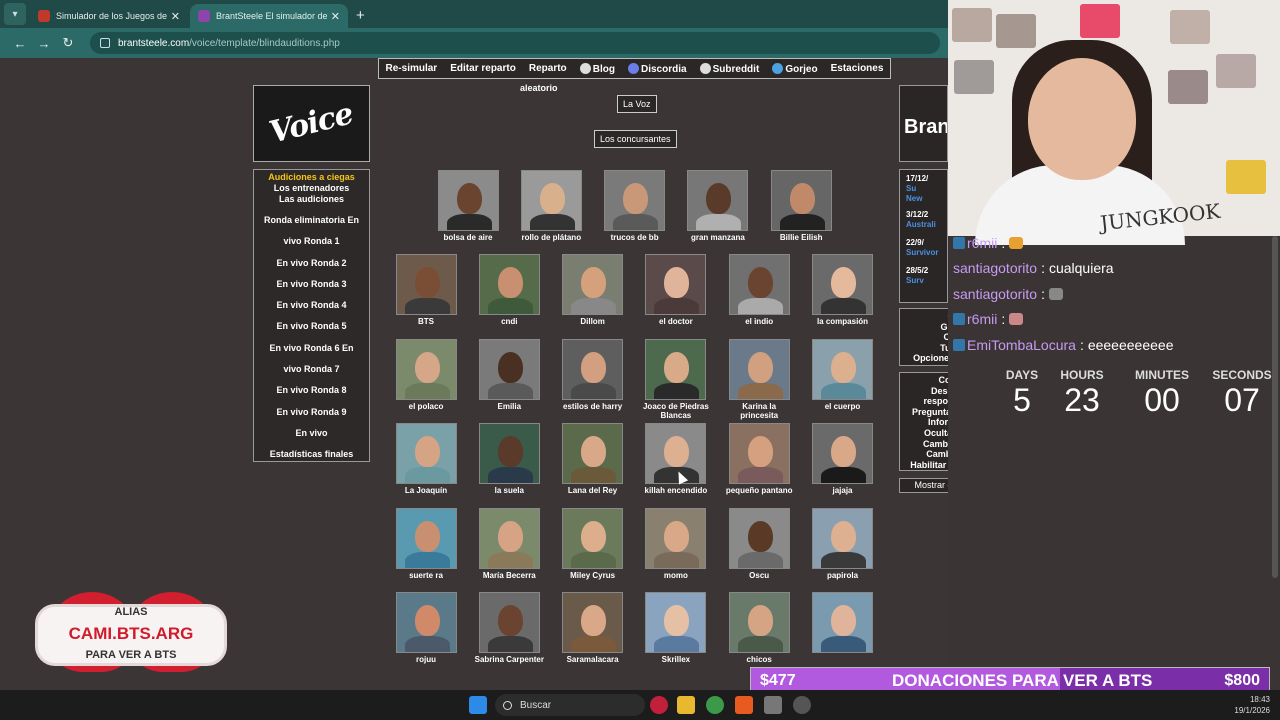 This screenshot has height=720, width=1280. I want to click on menu-item: En vivo Ronda 6 En, so click(311, 348).